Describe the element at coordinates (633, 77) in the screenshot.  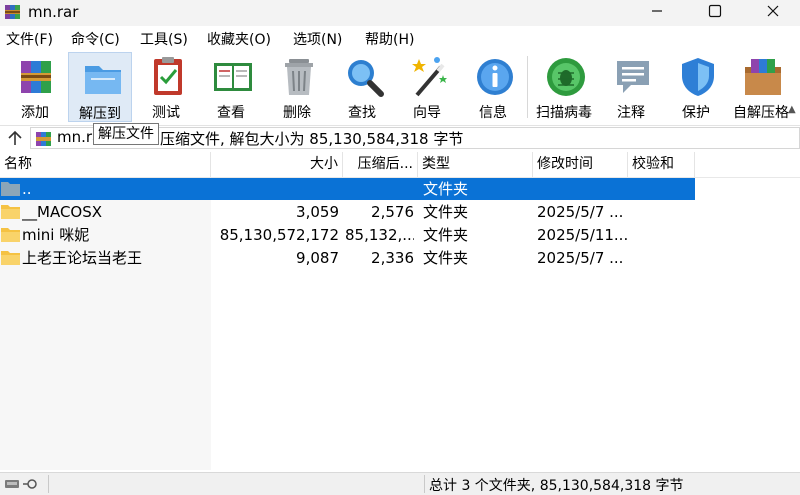
I see `comment-icon` at that location.